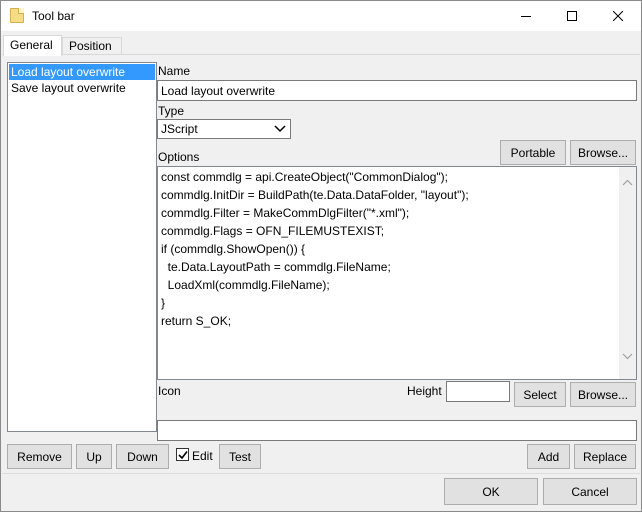 The width and height of the screenshot is (642, 512). Describe the element at coordinates (397, 430) in the screenshot. I see `icon-path-input` at that location.